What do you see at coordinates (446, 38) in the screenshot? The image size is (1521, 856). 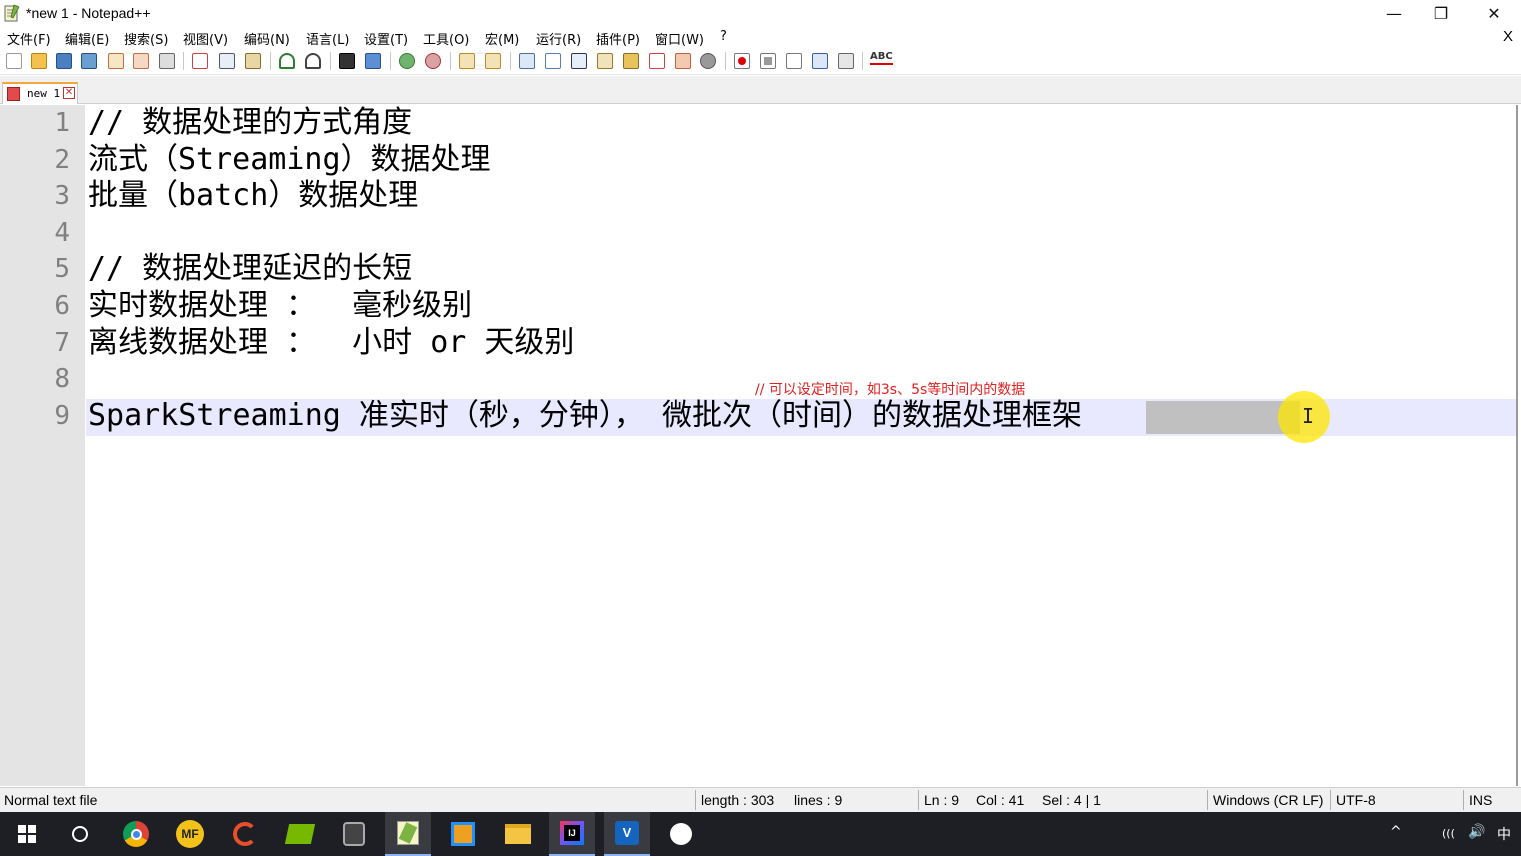 I see `menu-tools: 工具(O)` at bounding box center [446, 38].